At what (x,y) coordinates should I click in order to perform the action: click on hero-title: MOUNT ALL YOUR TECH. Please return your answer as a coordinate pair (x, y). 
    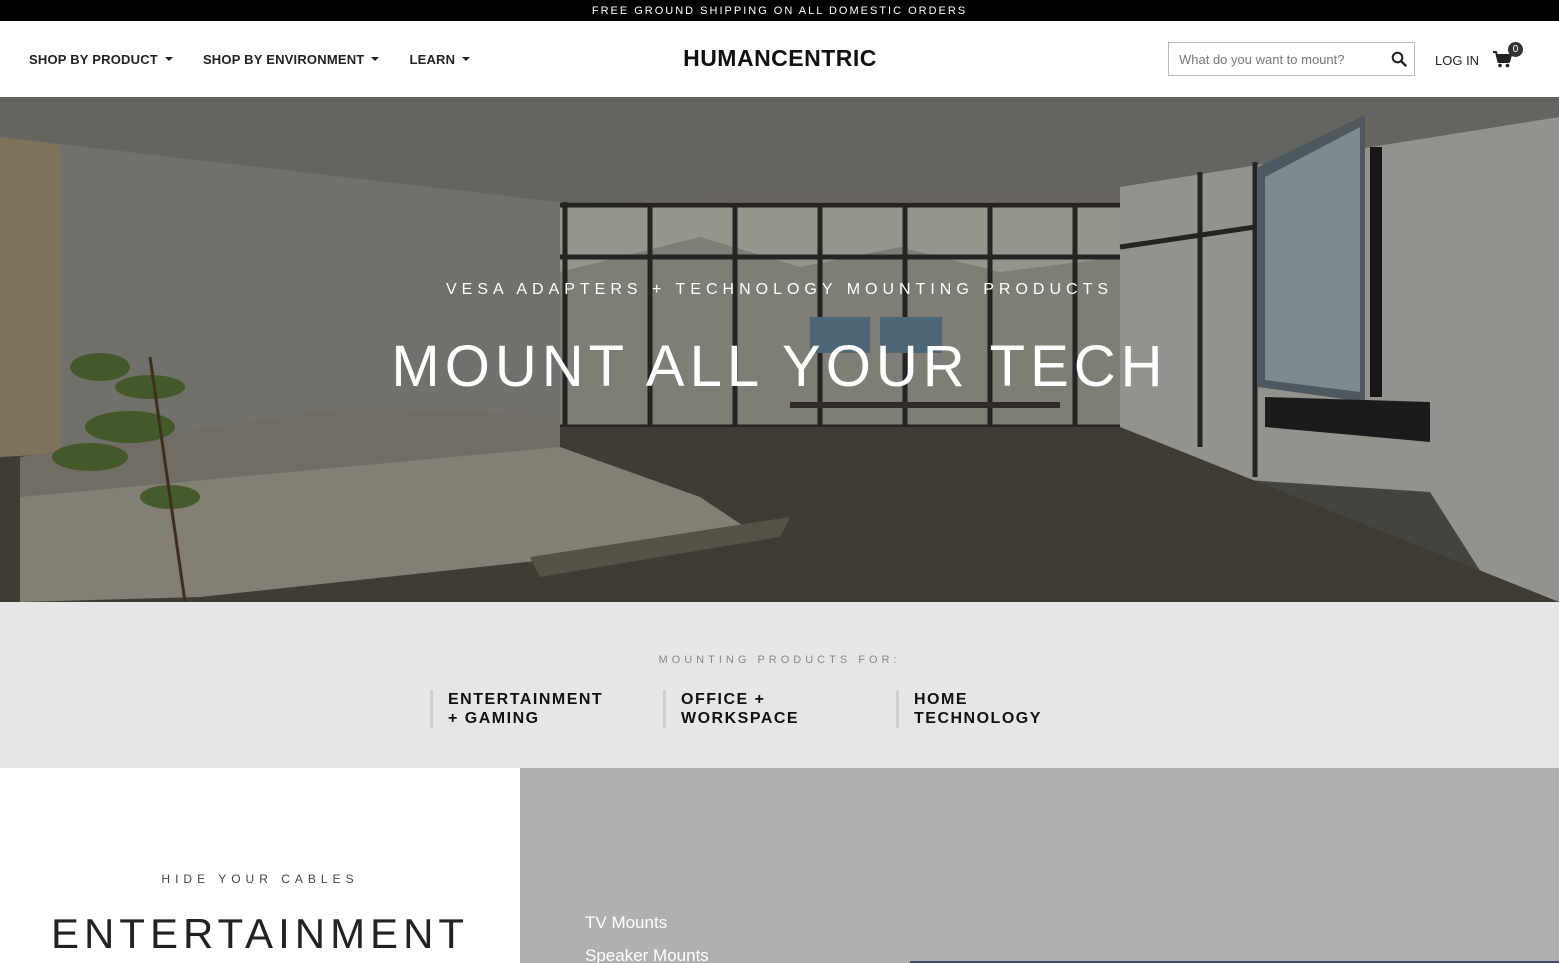
    Looking at the image, I should click on (779, 366).